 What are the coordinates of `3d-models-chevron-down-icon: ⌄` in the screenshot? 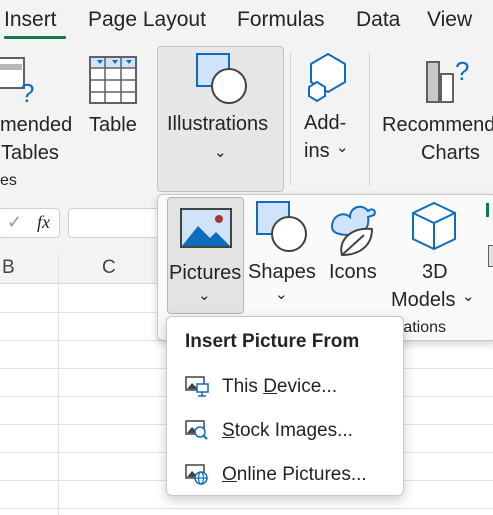 It's located at (468, 296).